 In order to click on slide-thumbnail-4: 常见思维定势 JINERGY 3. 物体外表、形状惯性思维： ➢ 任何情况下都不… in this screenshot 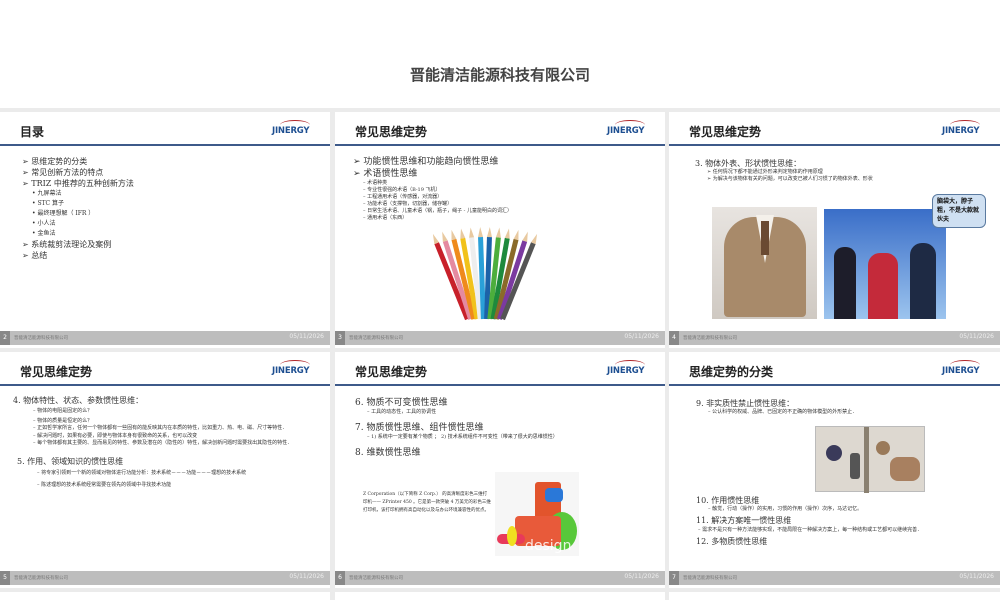, I will do `click(834, 230)`.